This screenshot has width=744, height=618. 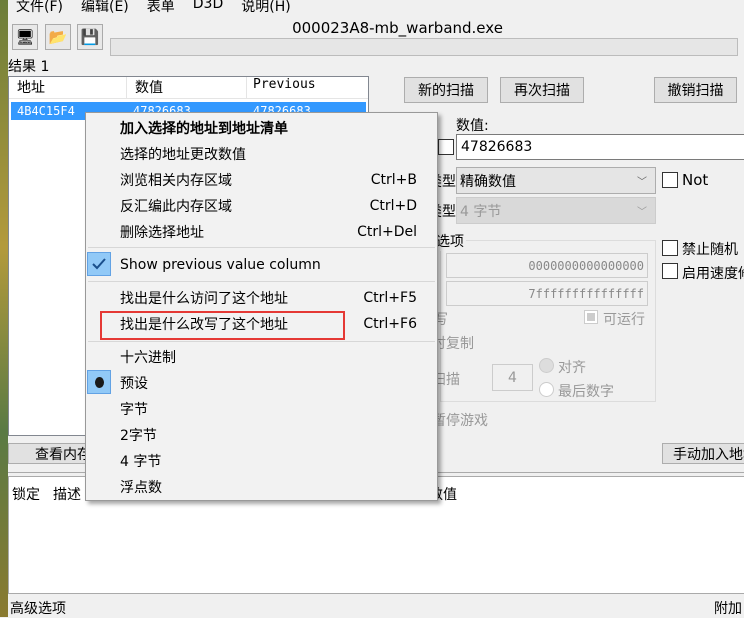 I want to click on menu-d3d: D3D, so click(x=209, y=8).